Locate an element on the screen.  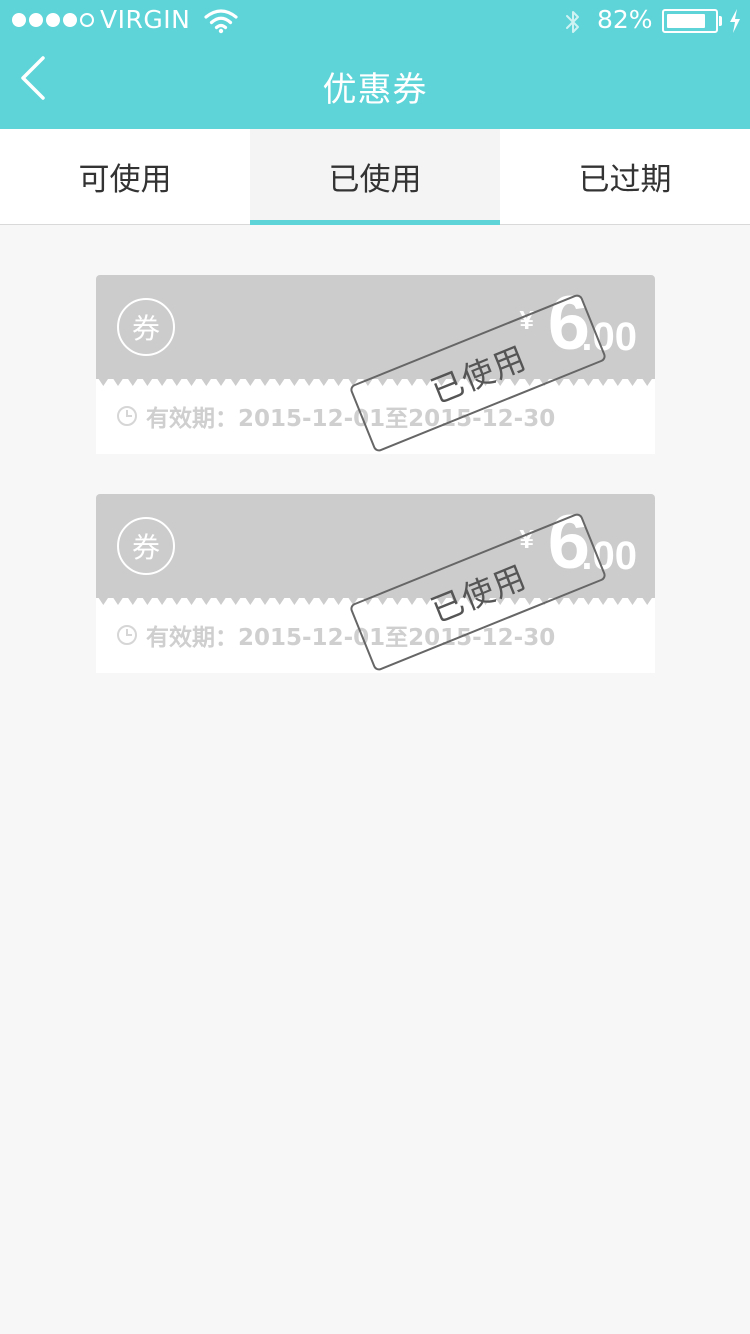
battery-icon is located at coordinates (690, 21).